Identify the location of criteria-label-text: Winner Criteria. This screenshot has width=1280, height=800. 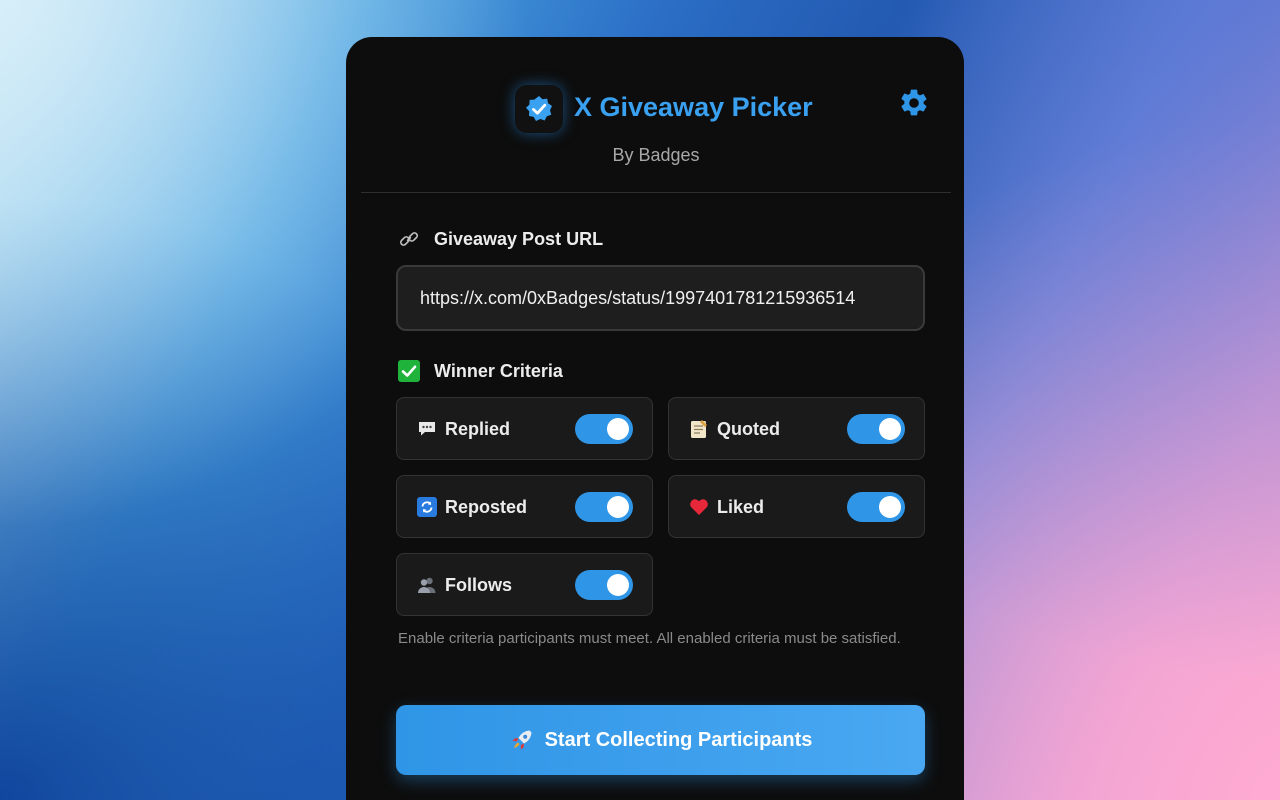
(498, 370).